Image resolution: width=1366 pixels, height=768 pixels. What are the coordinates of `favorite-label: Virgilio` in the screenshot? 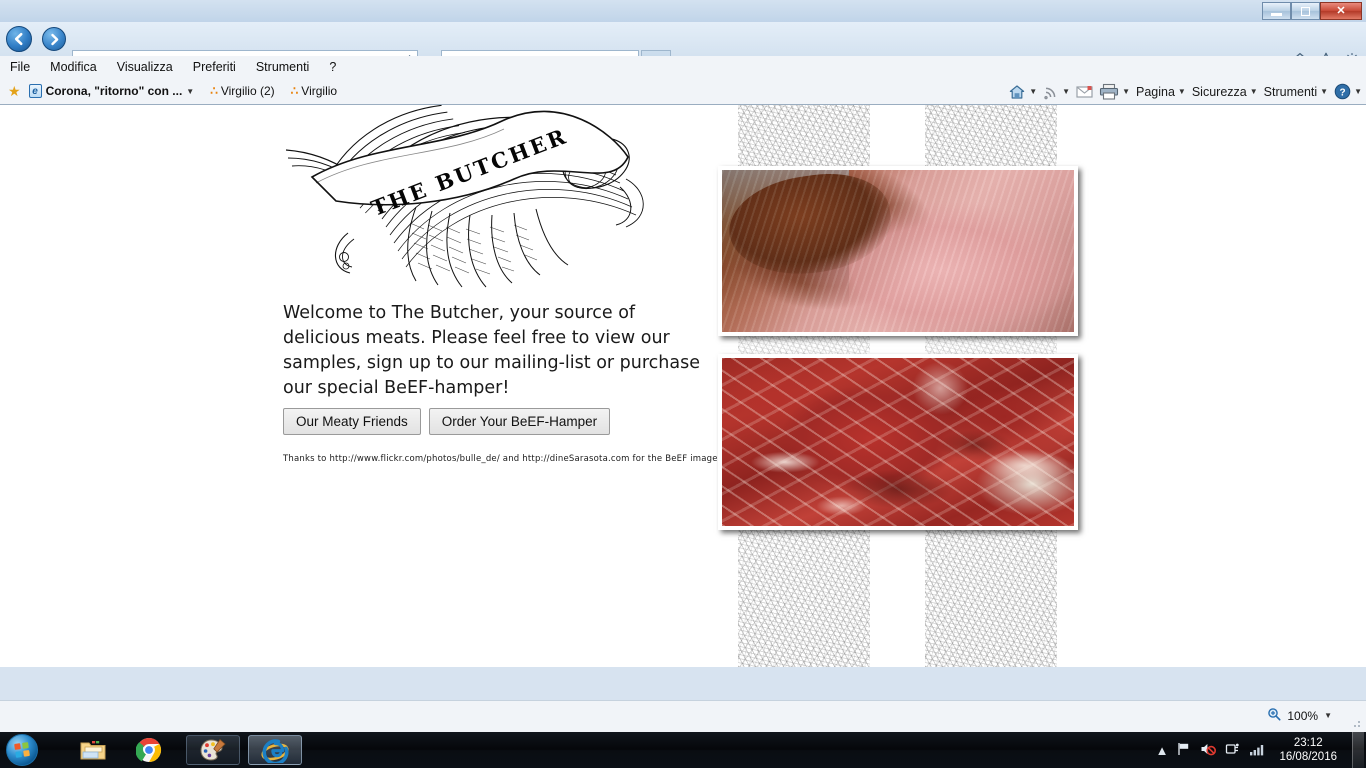 It's located at (319, 91).